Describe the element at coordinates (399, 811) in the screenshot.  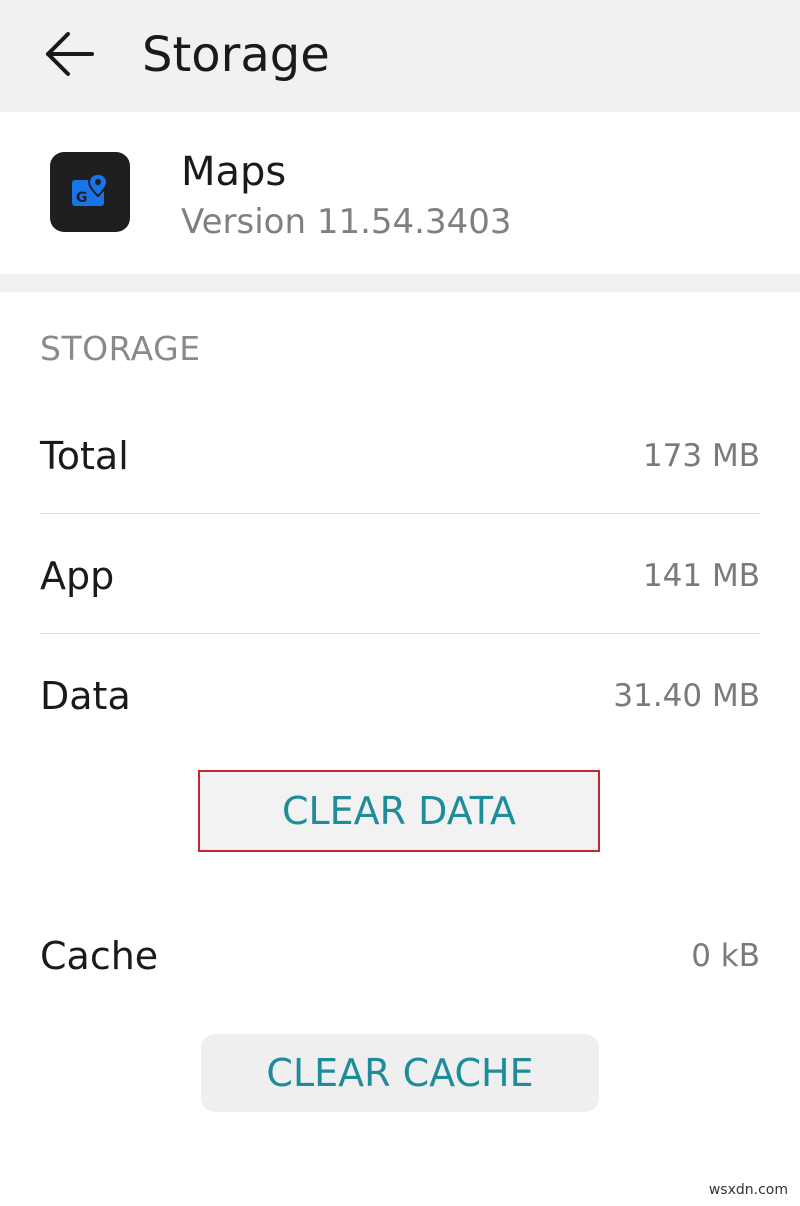
I see `clear-data-button: CLEAR DATA` at that location.